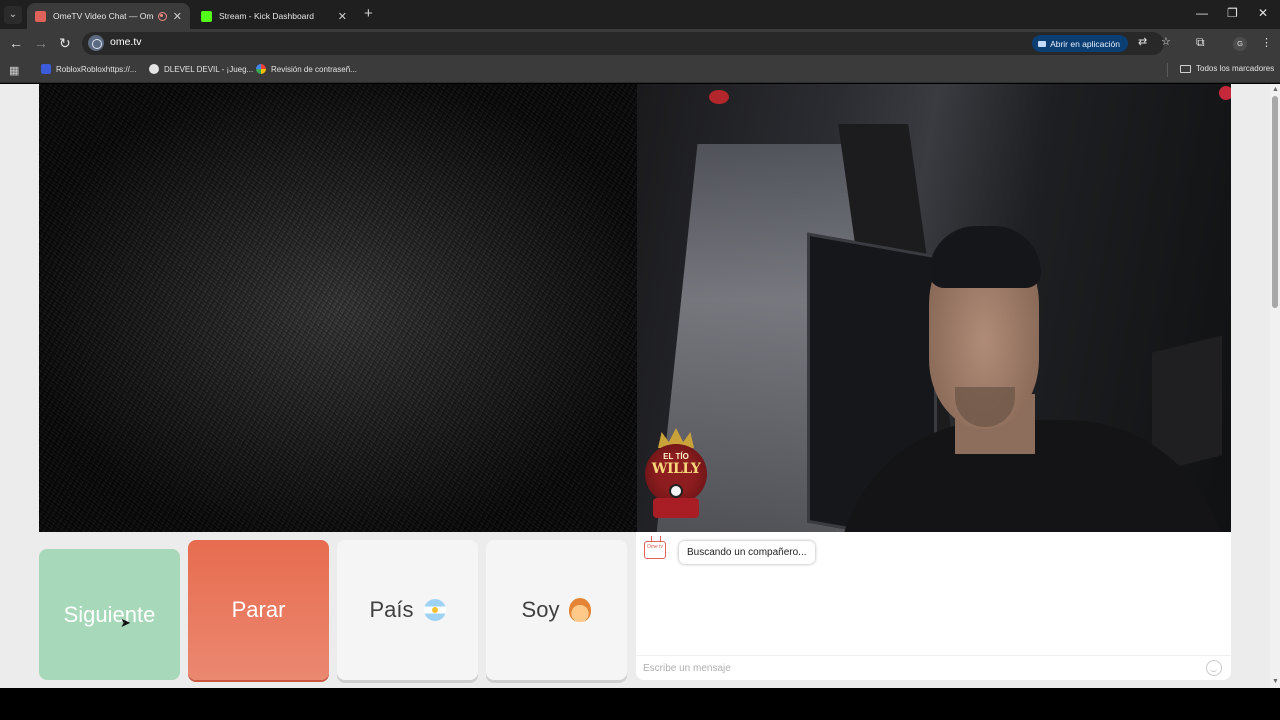 The width and height of the screenshot is (1280, 720). What do you see at coordinates (1275, 681) in the screenshot?
I see `scroll-down-icon: ▼` at bounding box center [1275, 681].